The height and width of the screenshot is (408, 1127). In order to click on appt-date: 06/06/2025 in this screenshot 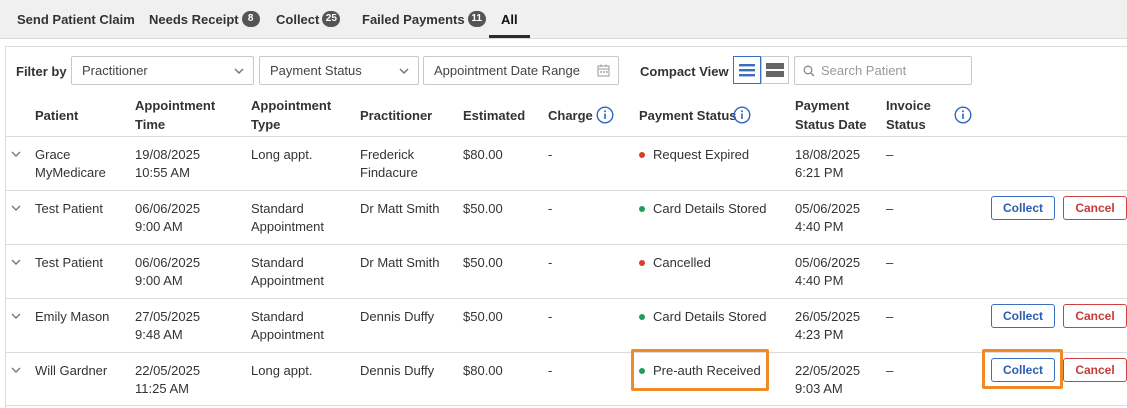, I will do `click(168, 262)`.